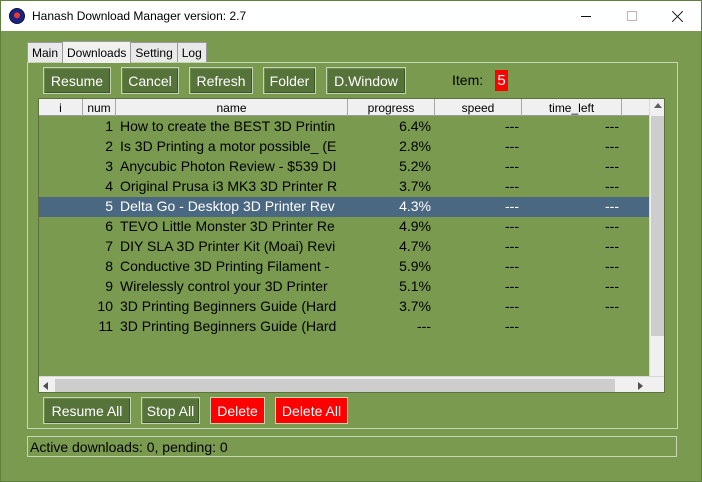  I want to click on row-progress: 6.4%, so click(415, 126).